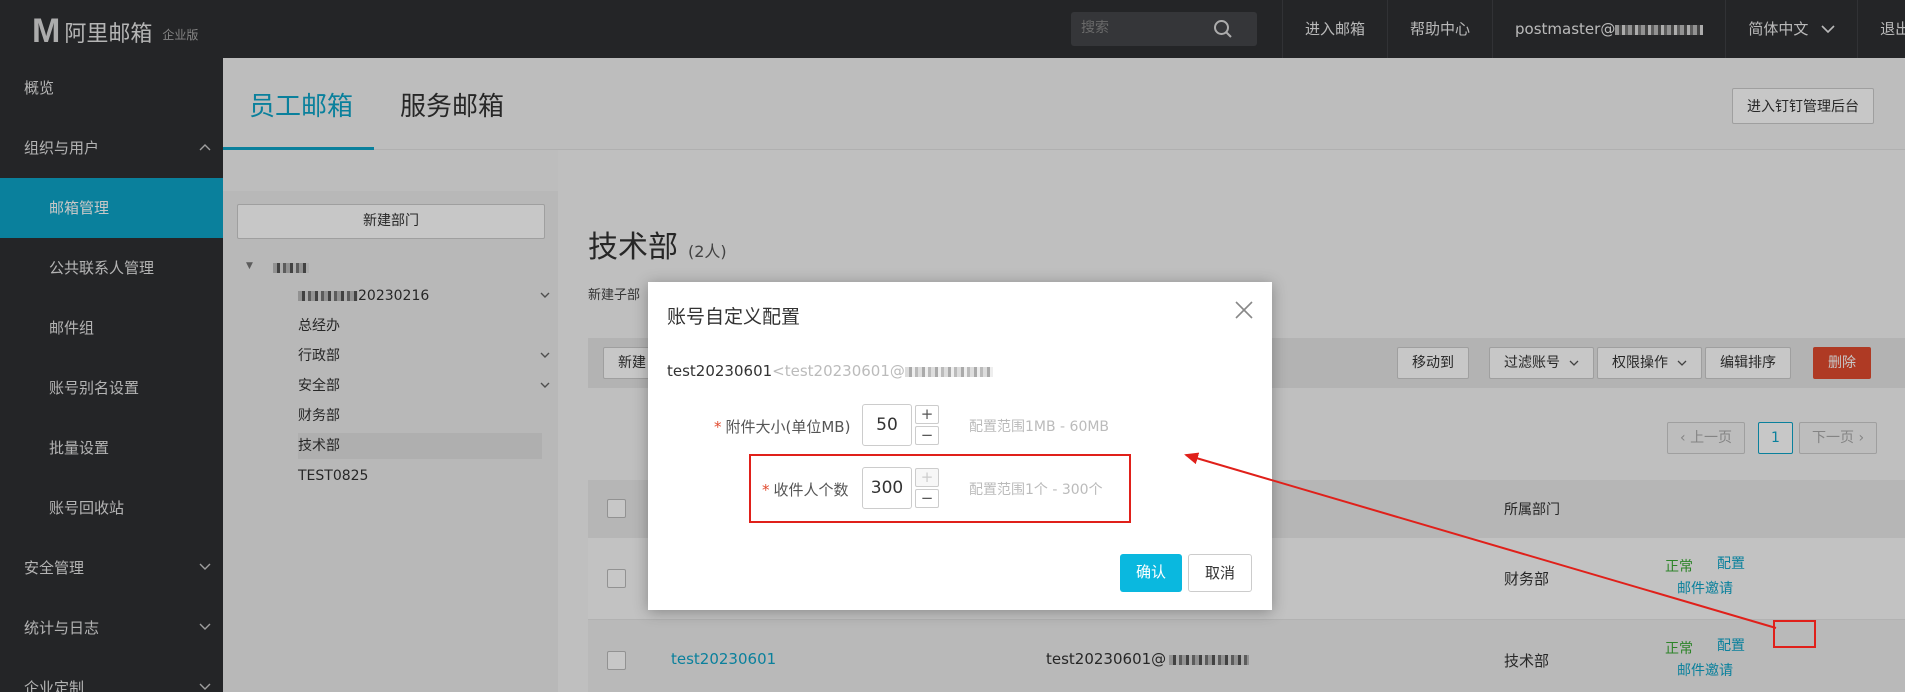  I want to click on attachment-size-label: * 附件大小(单位MB), so click(782, 426).